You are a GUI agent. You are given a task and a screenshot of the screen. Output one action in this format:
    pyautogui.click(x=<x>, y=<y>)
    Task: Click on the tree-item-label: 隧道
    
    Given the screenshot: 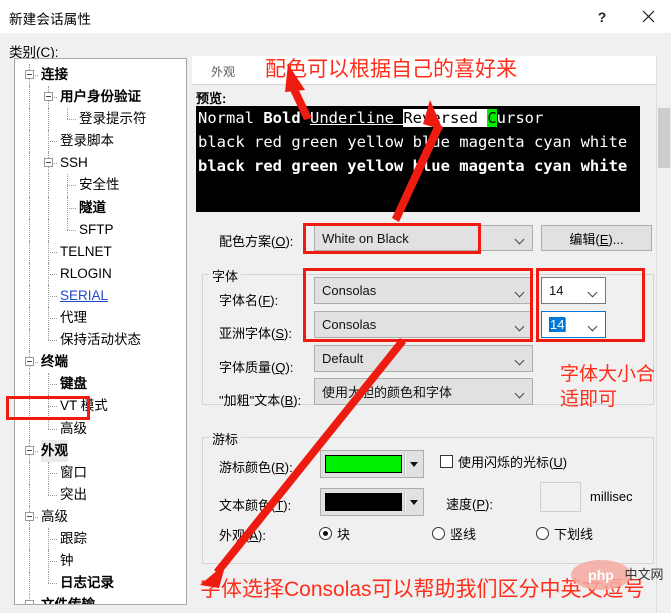 What is the action you would take?
    pyautogui.click(x=92, y=207)
    